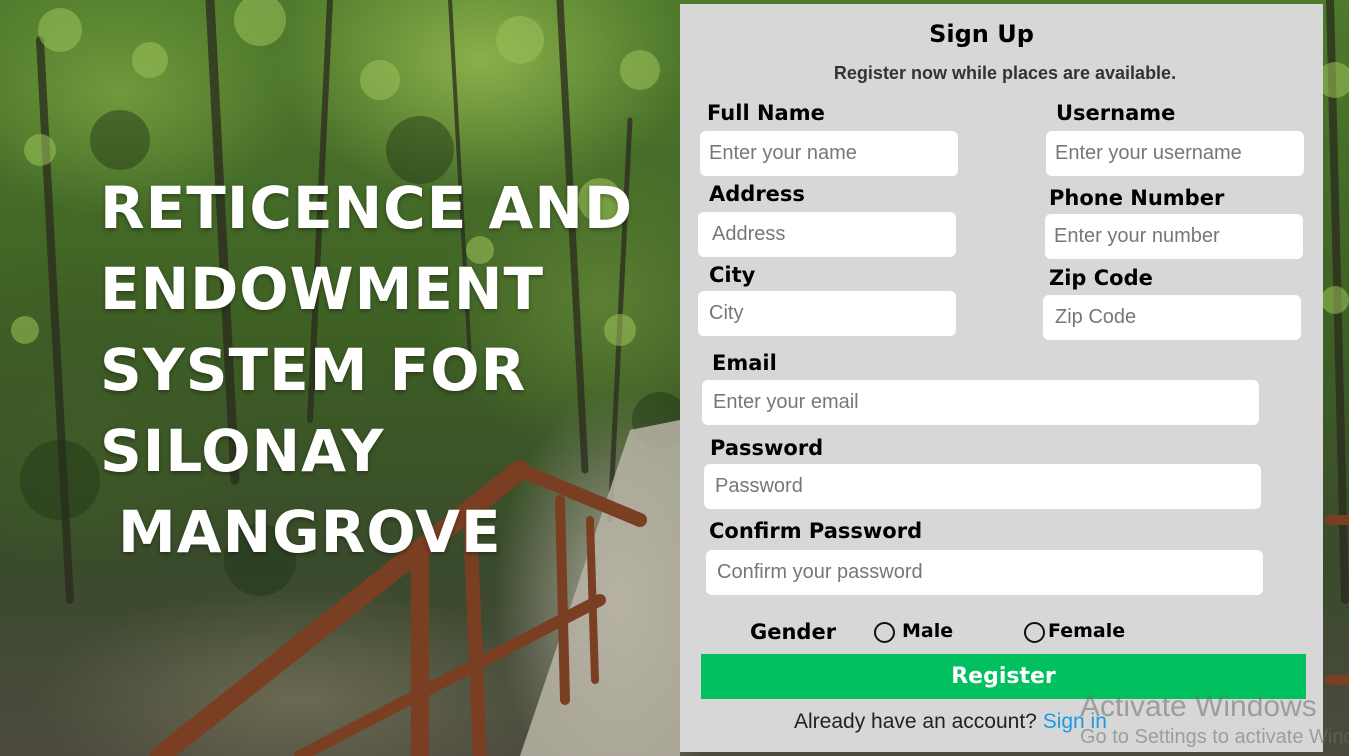 Image resolution: width=1349 pixels, height=756 pixels. I want to click on username-label: Username, so click(1116, 113).